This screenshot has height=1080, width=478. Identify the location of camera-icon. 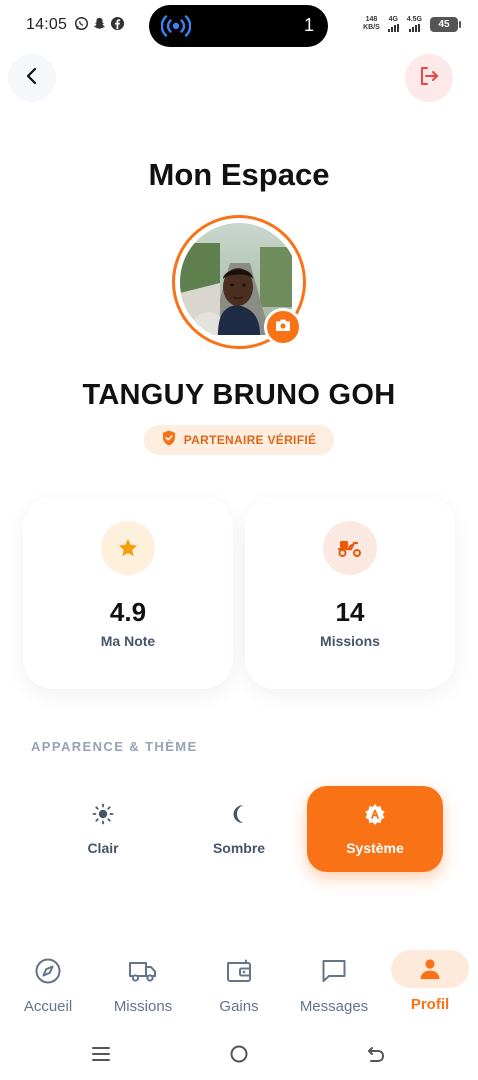
(283, 327).